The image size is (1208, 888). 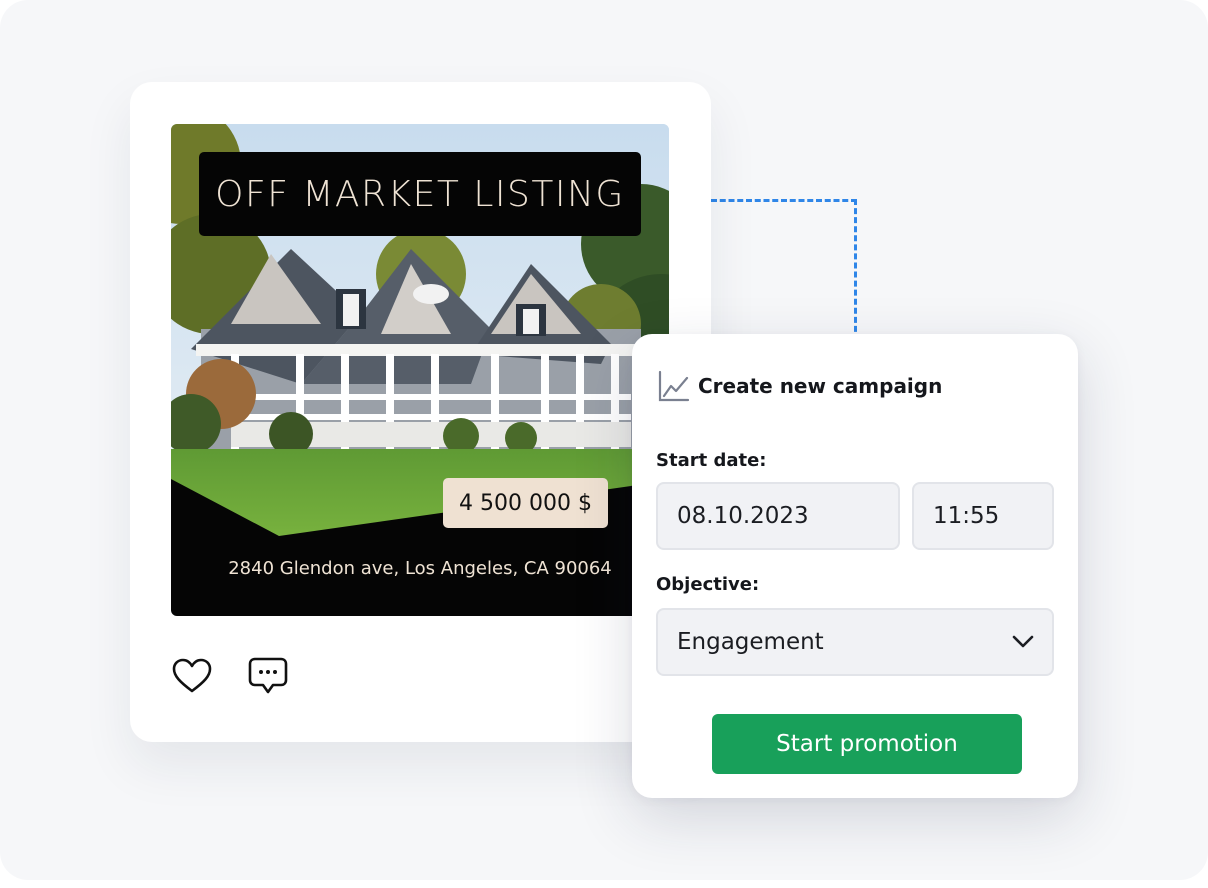 I want to click on listing-address: 2840 Glendon ave, Los Angeles, CA 90064, so click(x=420, y=568).